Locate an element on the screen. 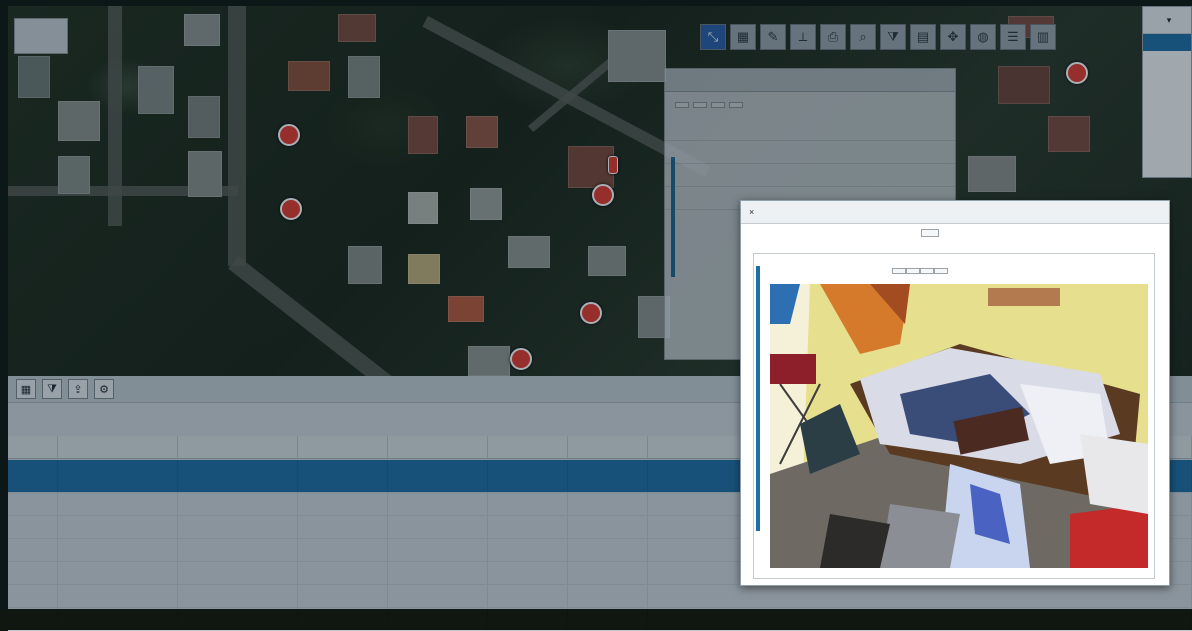 The image size is (1192, 631). close-icon: × is located at coordinates (751, 212).